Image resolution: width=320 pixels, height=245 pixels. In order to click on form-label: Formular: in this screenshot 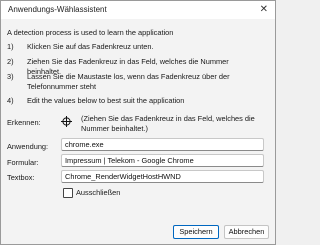, I will do `click(23, 162)`.